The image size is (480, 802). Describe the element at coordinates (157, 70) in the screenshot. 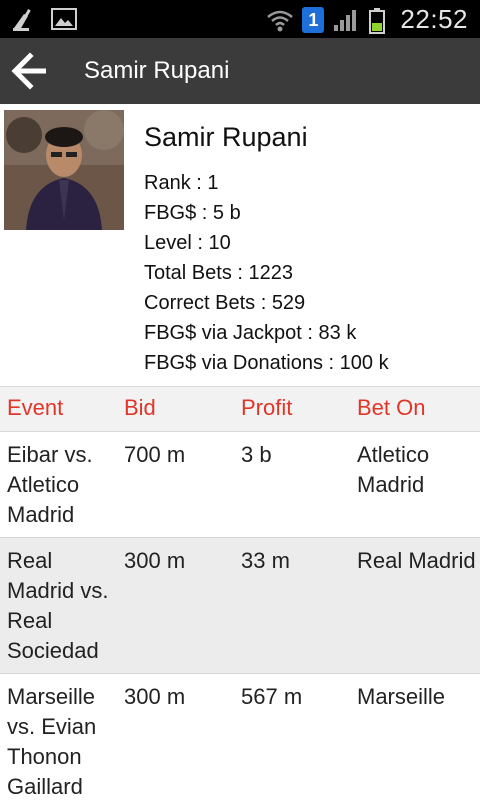

I see `page-title: Samir Rupani` at that location.